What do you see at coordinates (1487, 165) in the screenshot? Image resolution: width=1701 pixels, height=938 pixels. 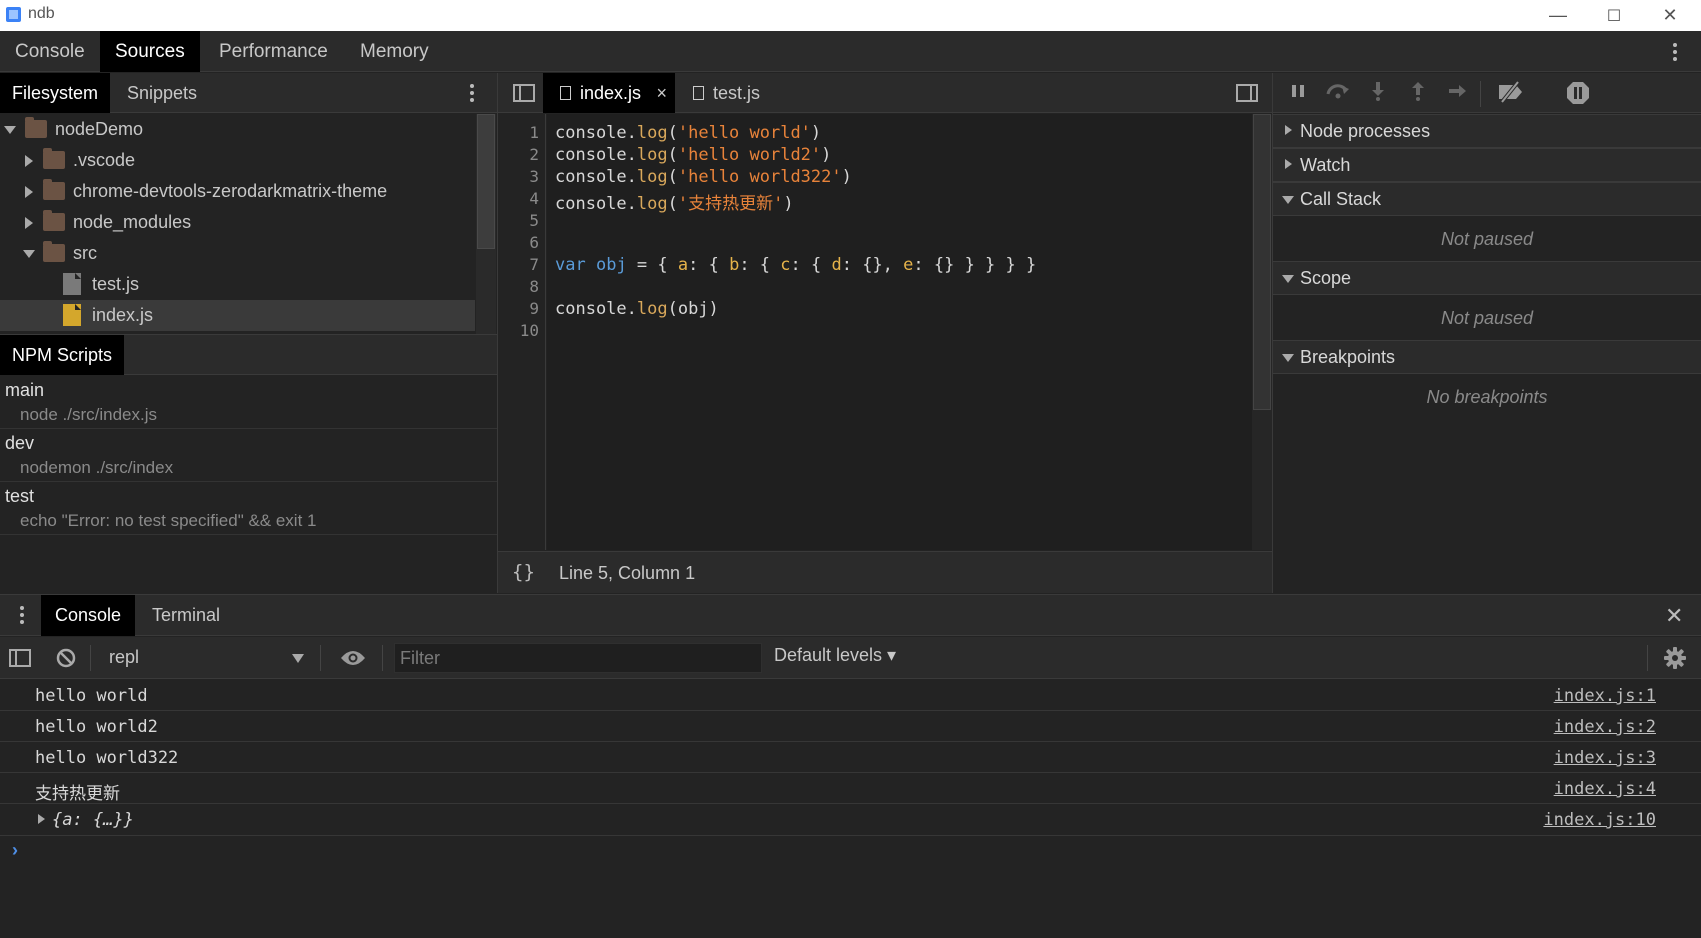 I see `section-watch: Watch` at bounding box center [1487, 165].